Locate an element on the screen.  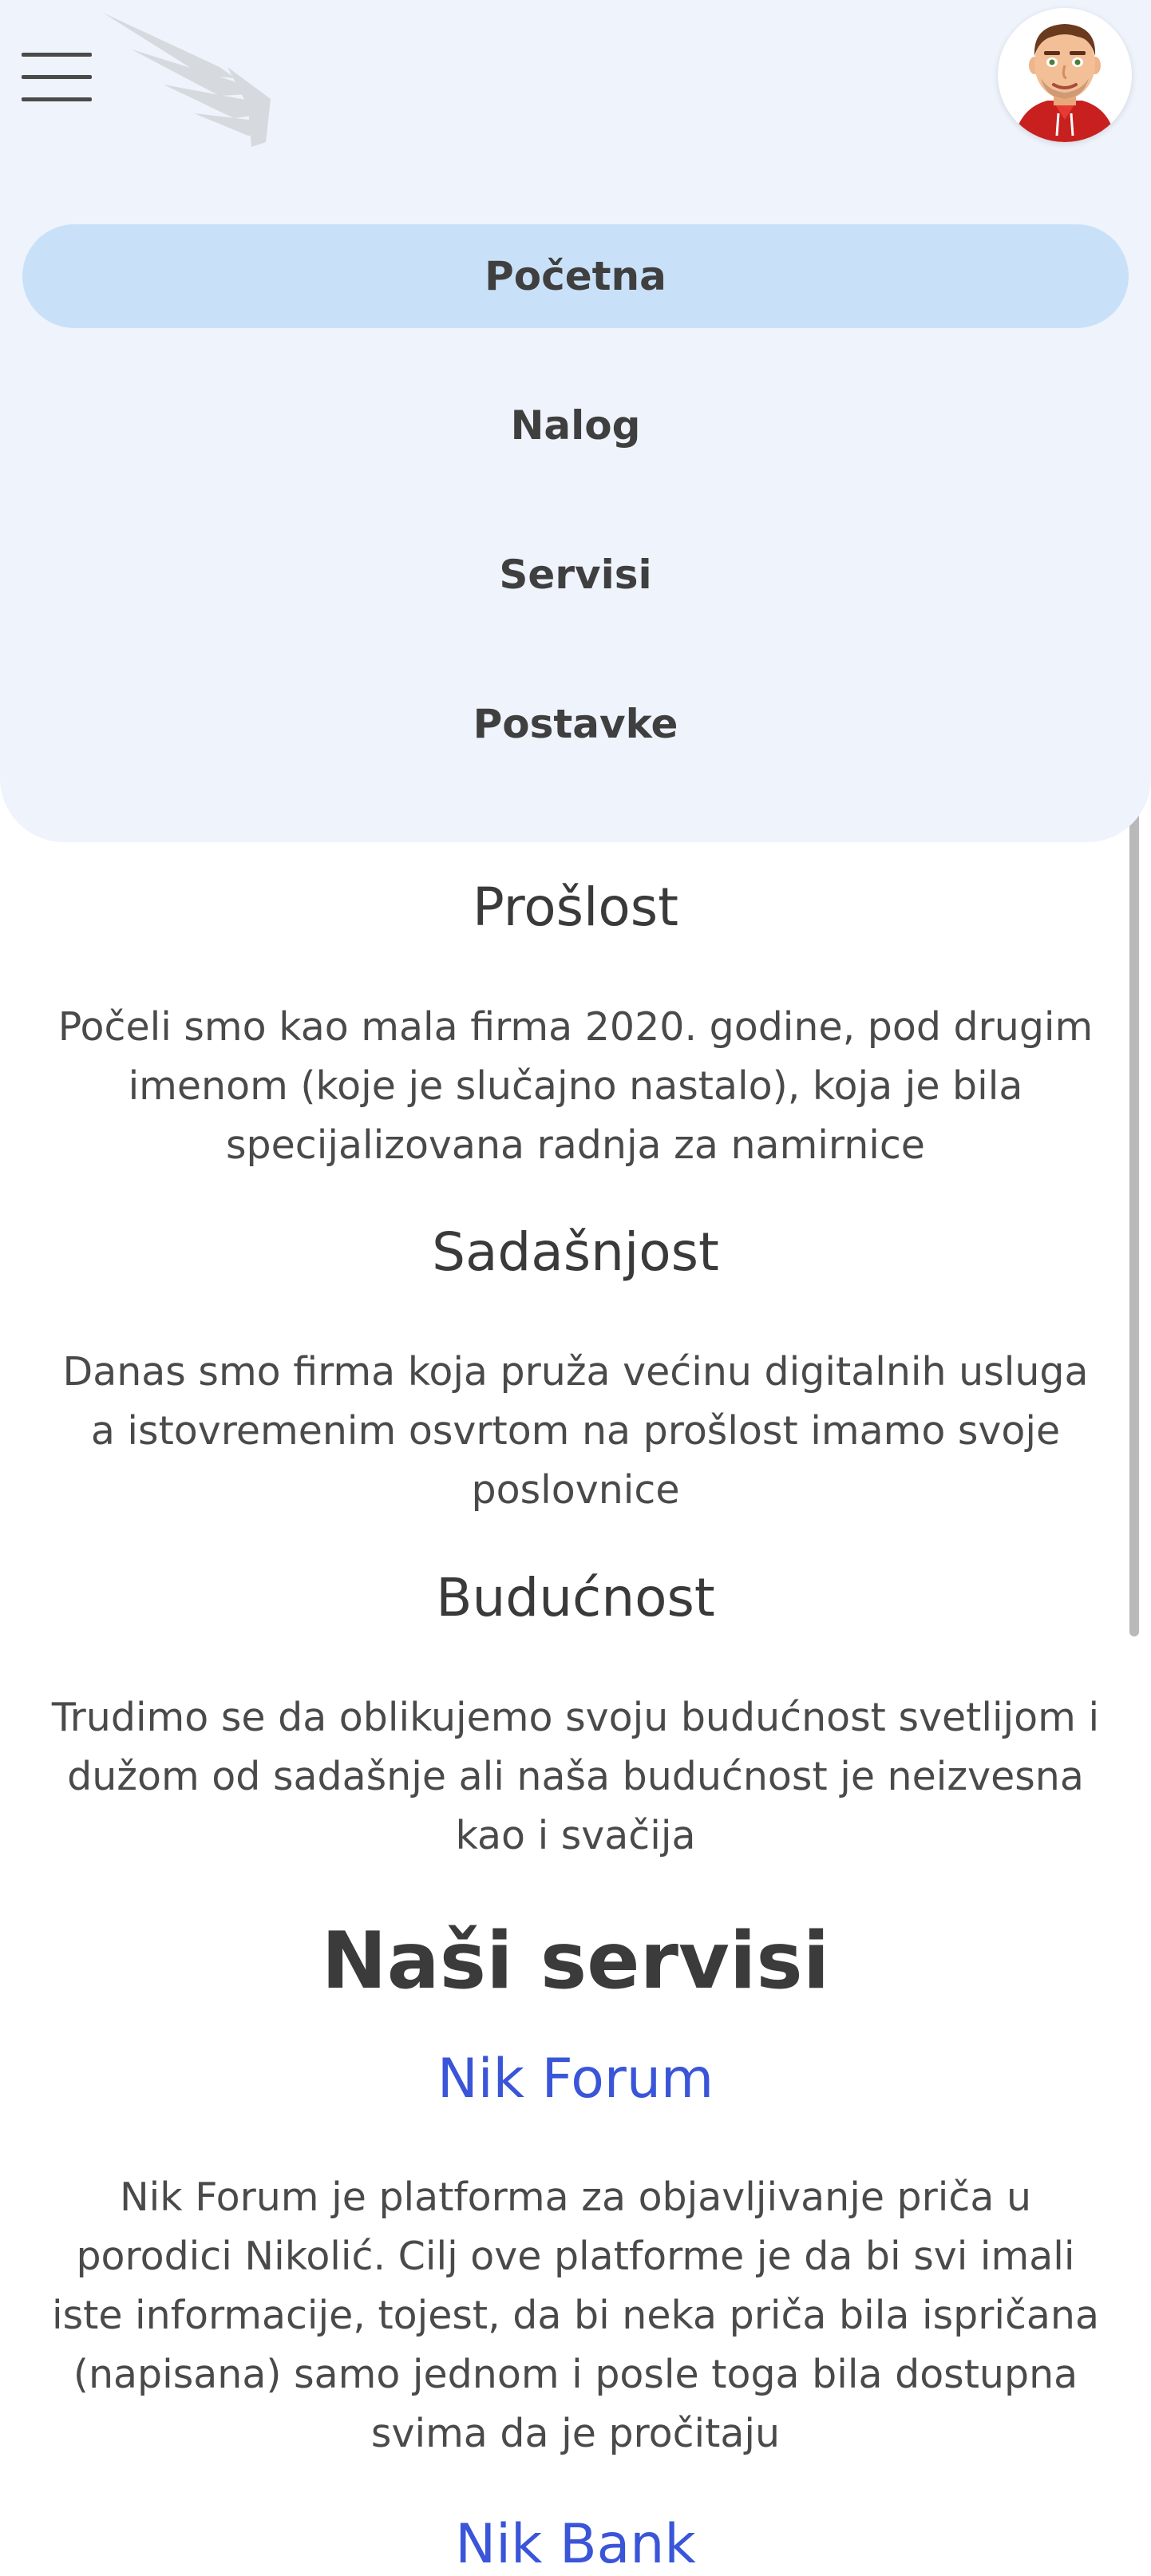
service-link-nik-forum: Nik Forum is located at coordinates (575, 2079).